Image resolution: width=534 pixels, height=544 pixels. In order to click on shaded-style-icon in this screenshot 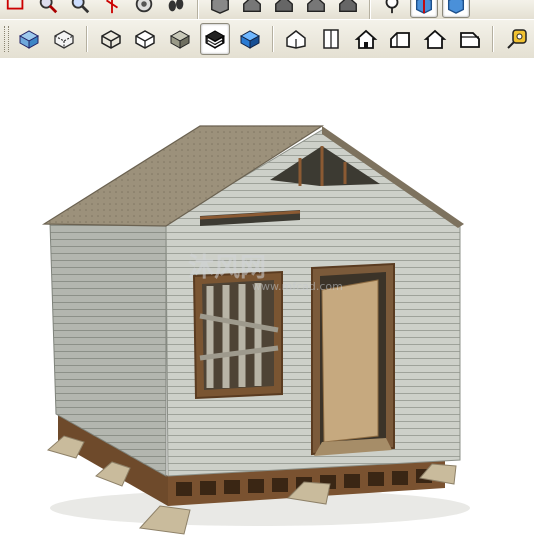, I will do `click(180, 39)`.